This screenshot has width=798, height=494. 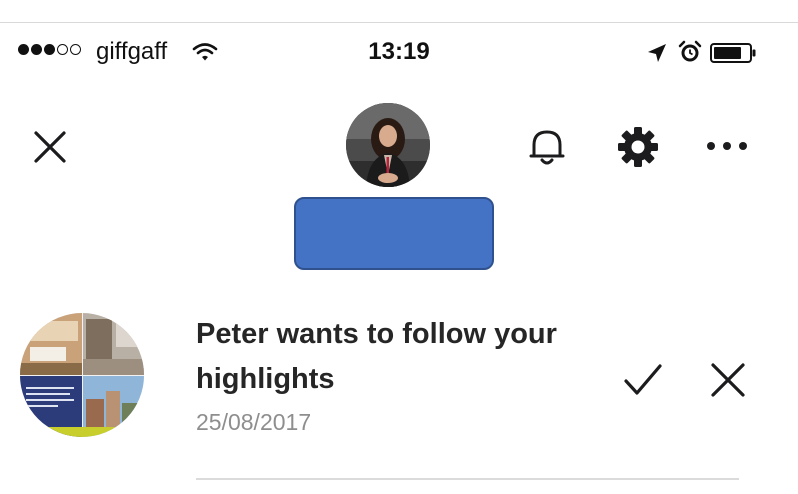 What do you see at coordinates (399, 53) in the screenshot?
I see `status-bar: giffgaff 13:19` at bounding box center [399, 53].